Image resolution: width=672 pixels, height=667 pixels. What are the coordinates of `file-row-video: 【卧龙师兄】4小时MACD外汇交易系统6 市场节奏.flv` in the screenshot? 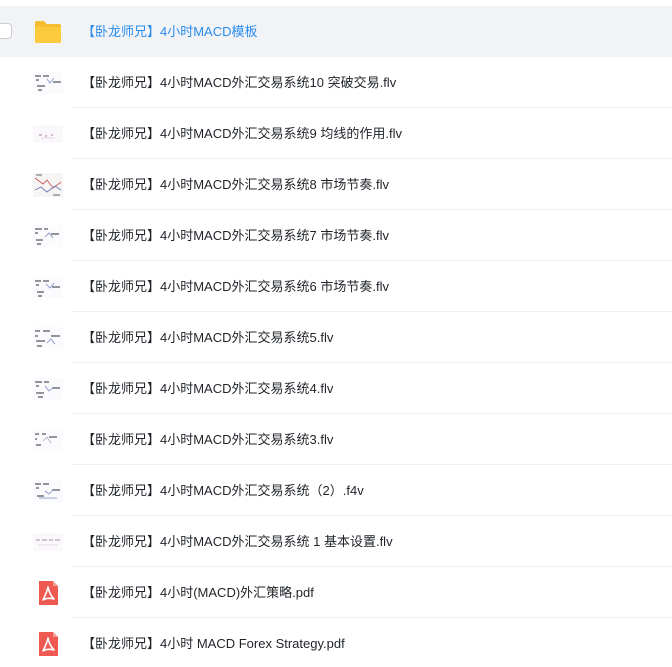 It's located at (336, 286).